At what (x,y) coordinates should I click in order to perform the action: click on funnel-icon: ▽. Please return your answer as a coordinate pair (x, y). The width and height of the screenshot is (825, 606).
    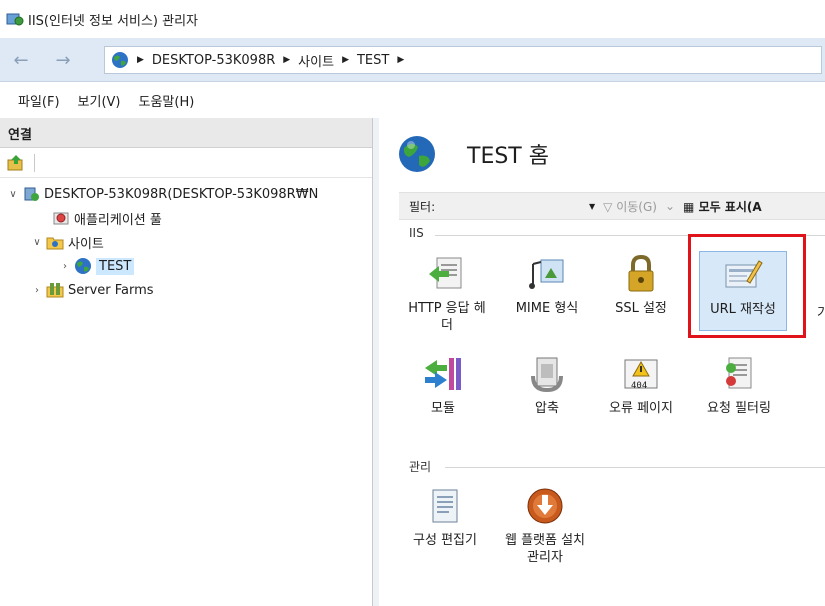
    Looking at the image, I should click on (608, 206).